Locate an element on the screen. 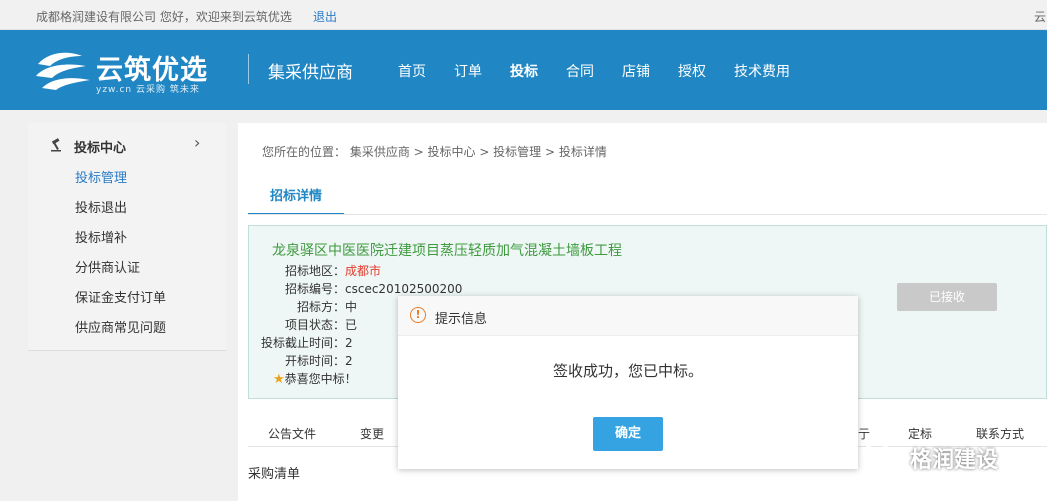 The width and height of the screenshot is (1047, 501). dialog-message: 签收成功，您已中标。 is located at coordinates (627, 371).